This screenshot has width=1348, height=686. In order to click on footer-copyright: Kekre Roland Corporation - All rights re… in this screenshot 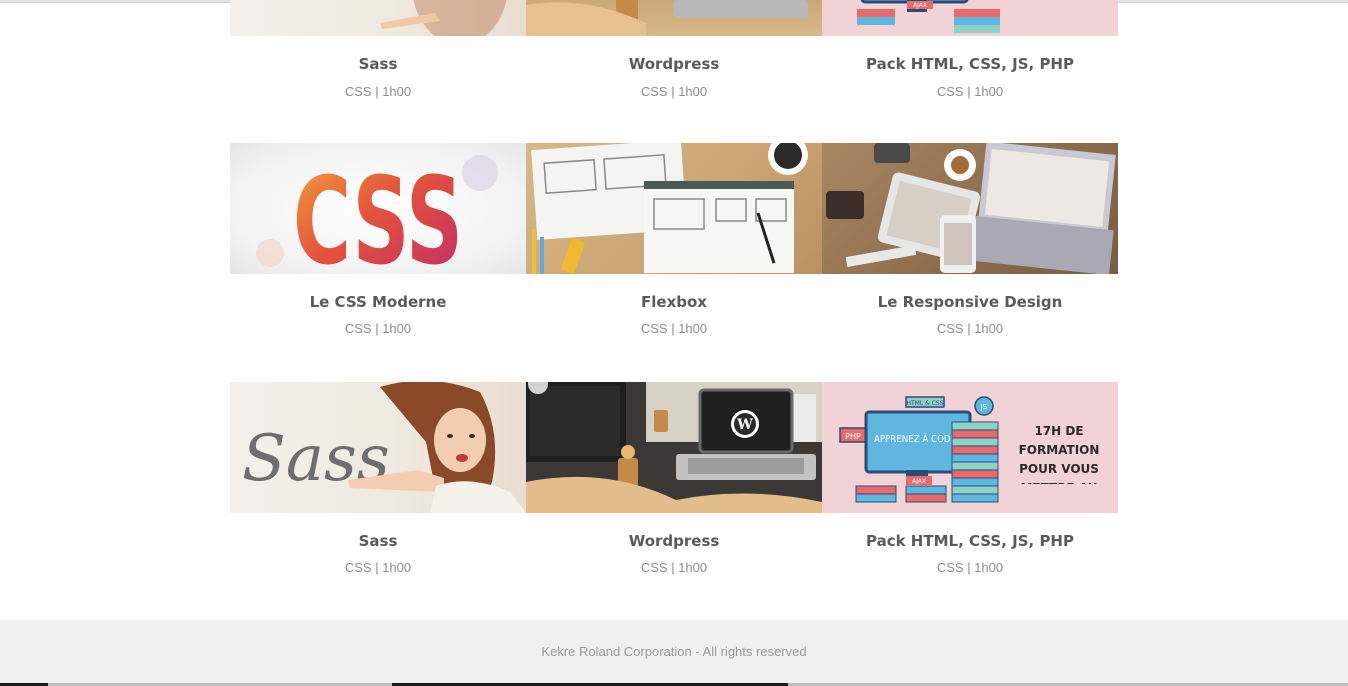, I will do `click(674, 651)`.